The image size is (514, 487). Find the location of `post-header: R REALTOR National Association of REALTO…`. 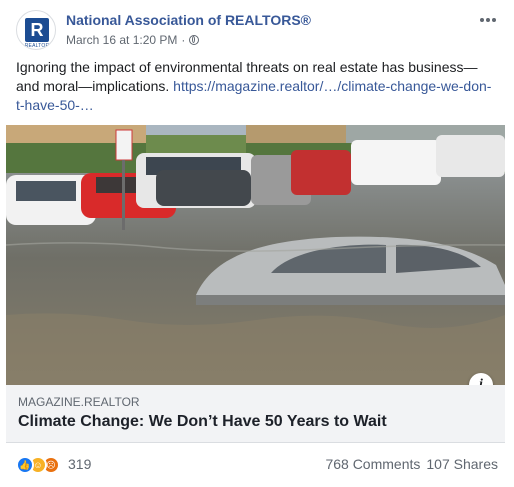

post-header: R REALTOR National Association of REALTO… is located at coordinates (257, 30).